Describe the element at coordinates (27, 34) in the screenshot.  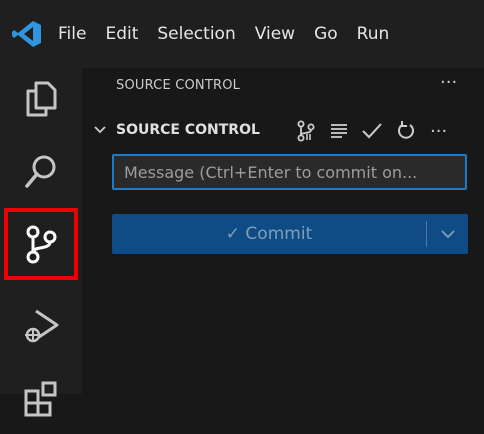
I see `vscode-logo-icon` at that location.